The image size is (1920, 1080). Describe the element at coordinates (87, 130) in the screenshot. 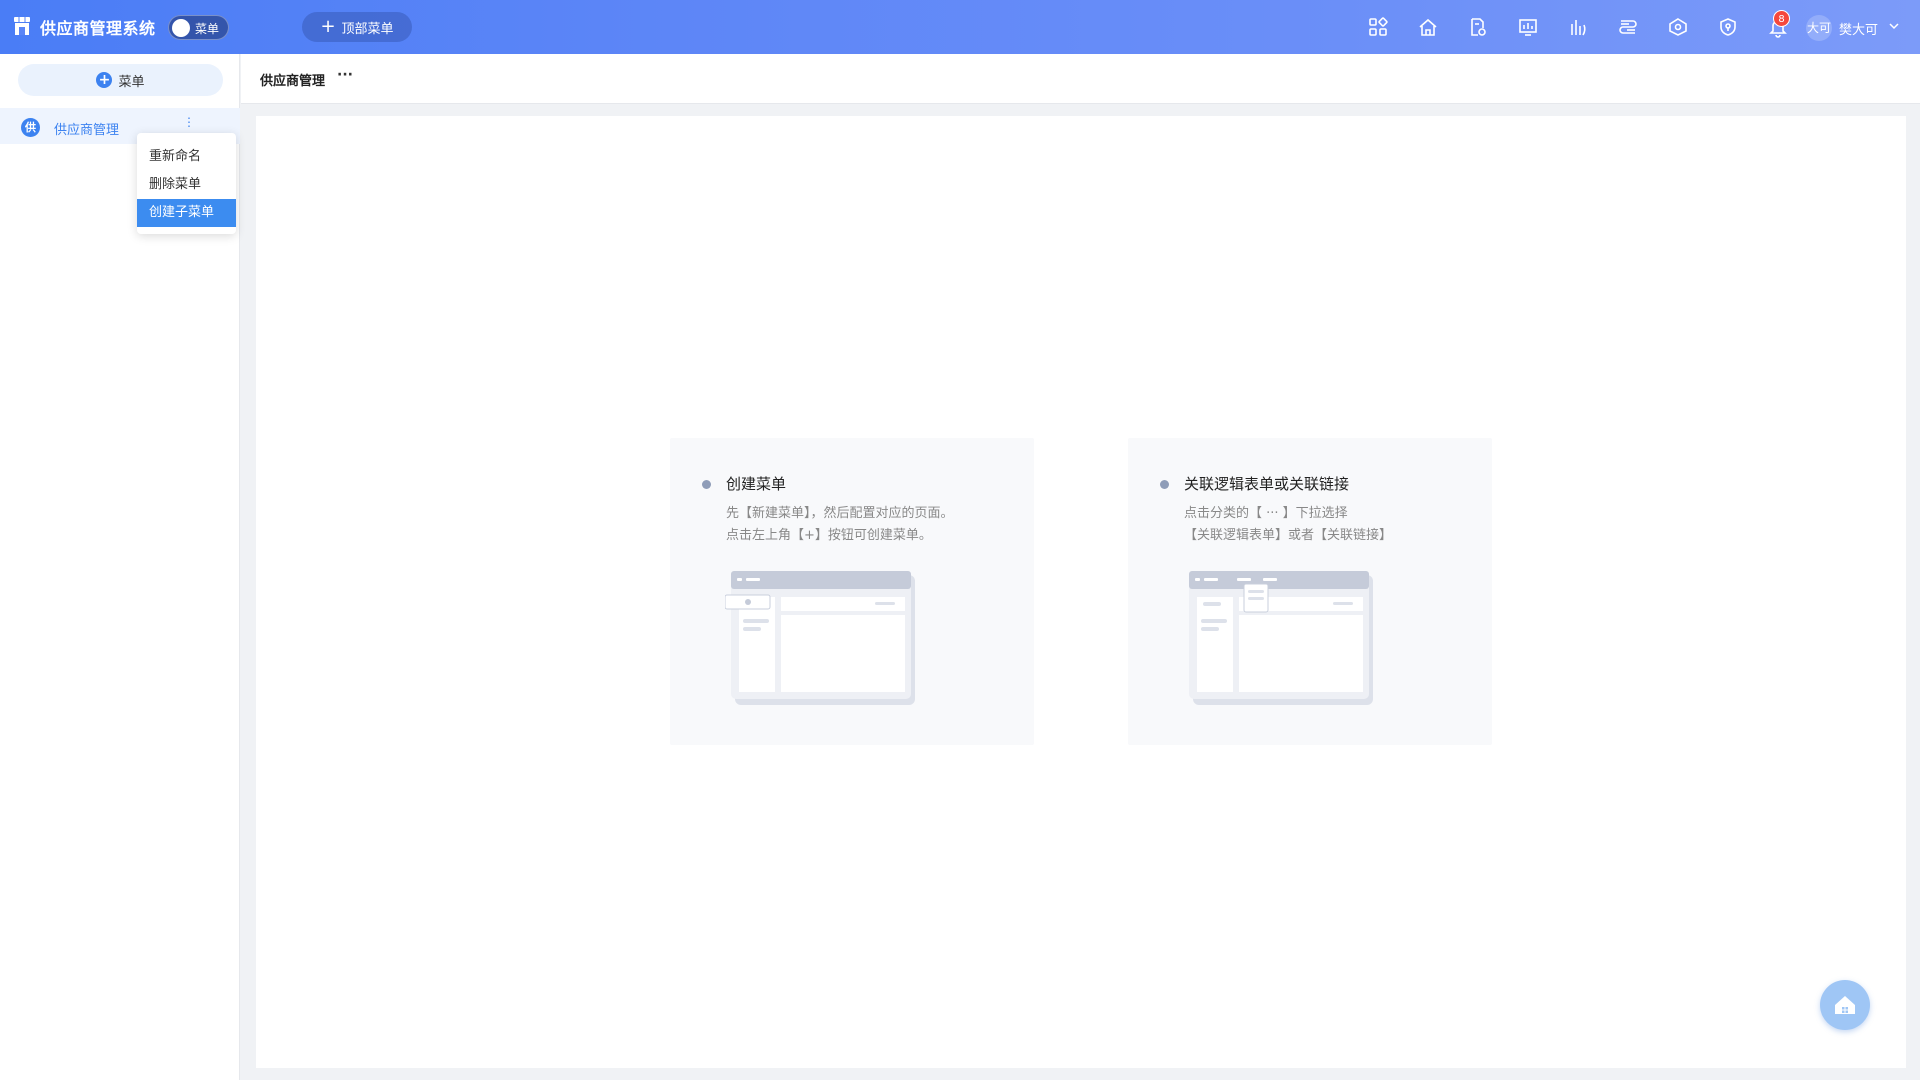

I see `sidebar-item-label: 供应商管理` at that location.